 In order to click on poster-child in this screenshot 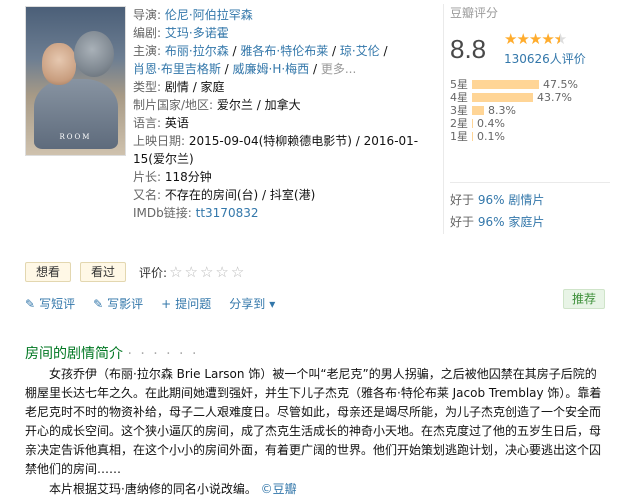, I will do `click(94, 54)`.